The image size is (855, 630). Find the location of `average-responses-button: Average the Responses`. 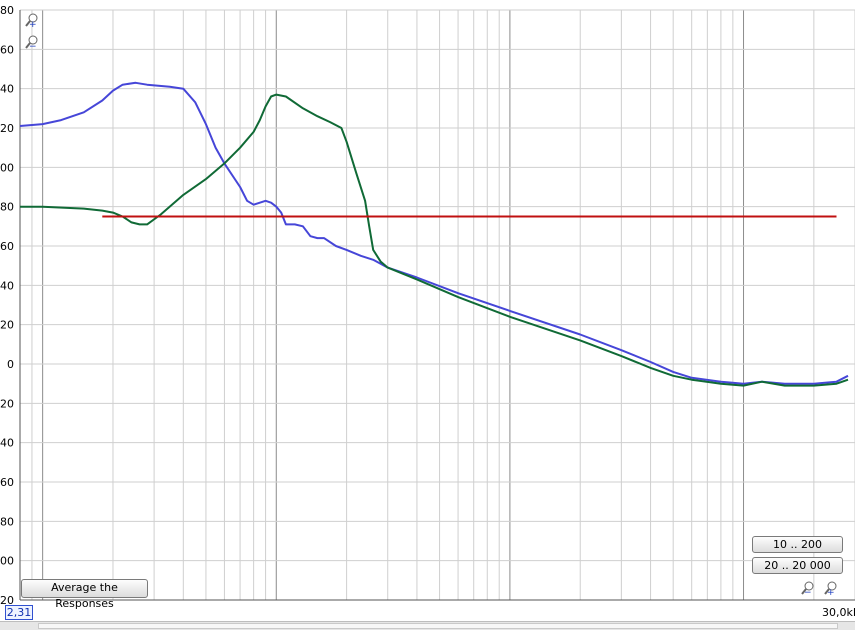

average-responses-button: Average the Responses is located at coordinates (84, 594).